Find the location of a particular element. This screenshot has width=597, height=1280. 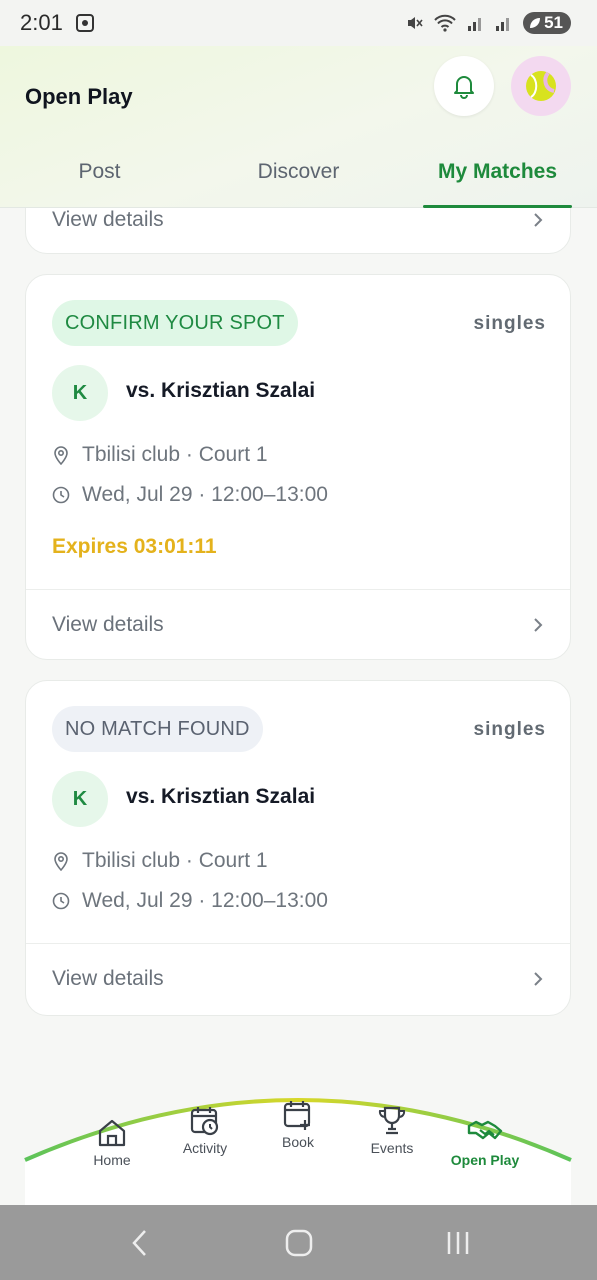

home-circle-icon is located at coordinates (298, 1242).